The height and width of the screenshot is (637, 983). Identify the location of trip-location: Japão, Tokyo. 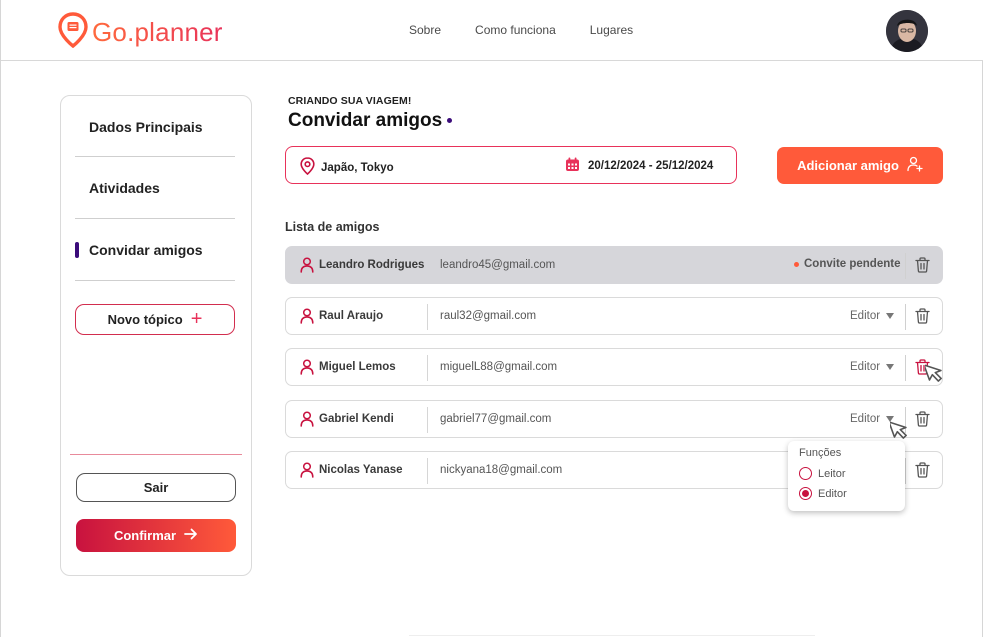
(347, 167).